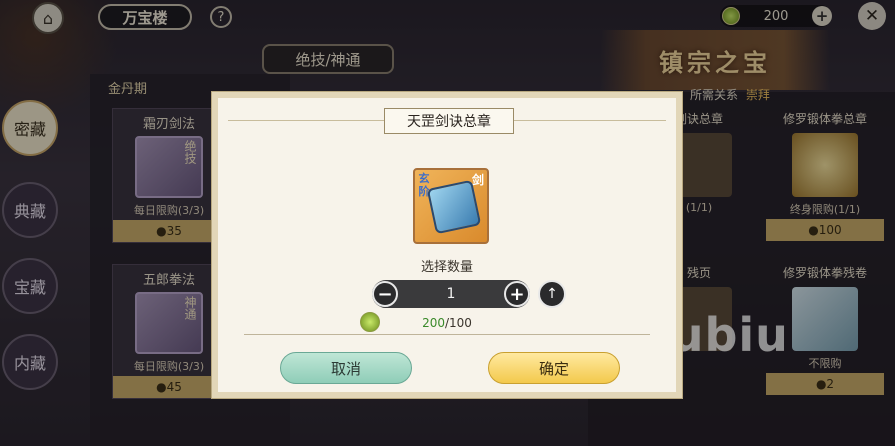 Image resolution: width=895 pixels, height=446 pixels. Describe the element at coordinates (460, 323) in the screenshot. I see `cost-amount: 100` at that location.